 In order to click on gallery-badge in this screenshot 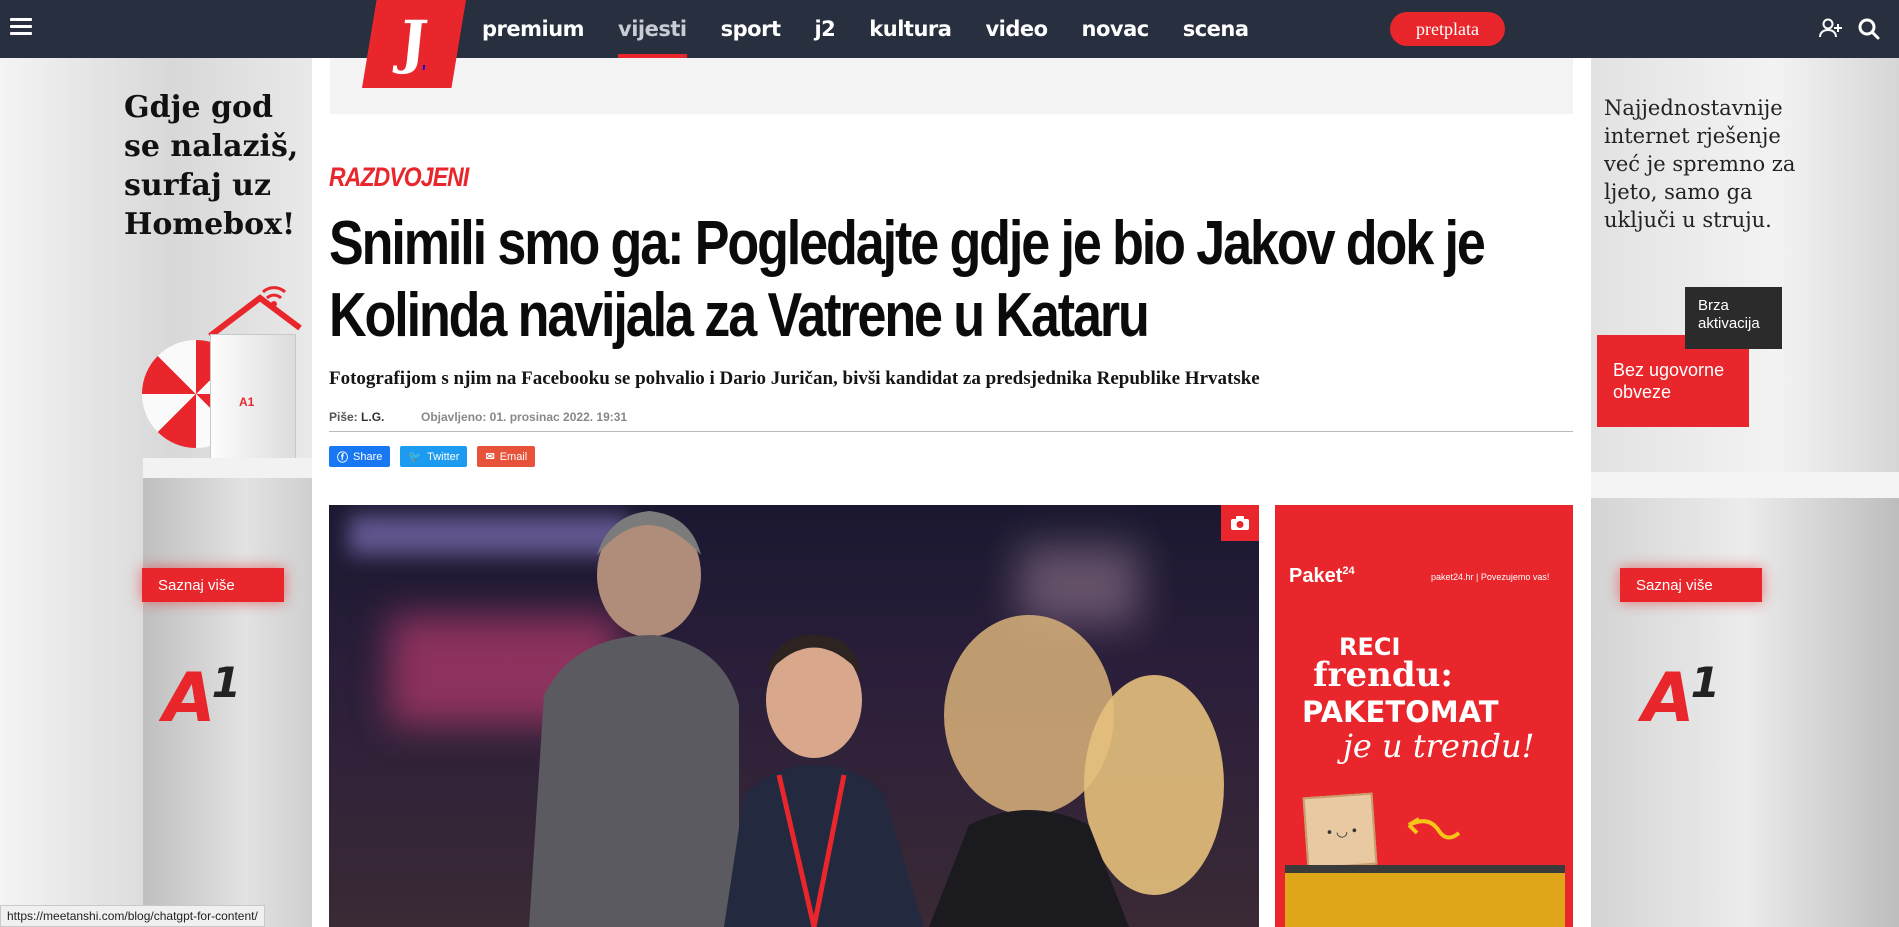, I will do `click(1240, 523)`.